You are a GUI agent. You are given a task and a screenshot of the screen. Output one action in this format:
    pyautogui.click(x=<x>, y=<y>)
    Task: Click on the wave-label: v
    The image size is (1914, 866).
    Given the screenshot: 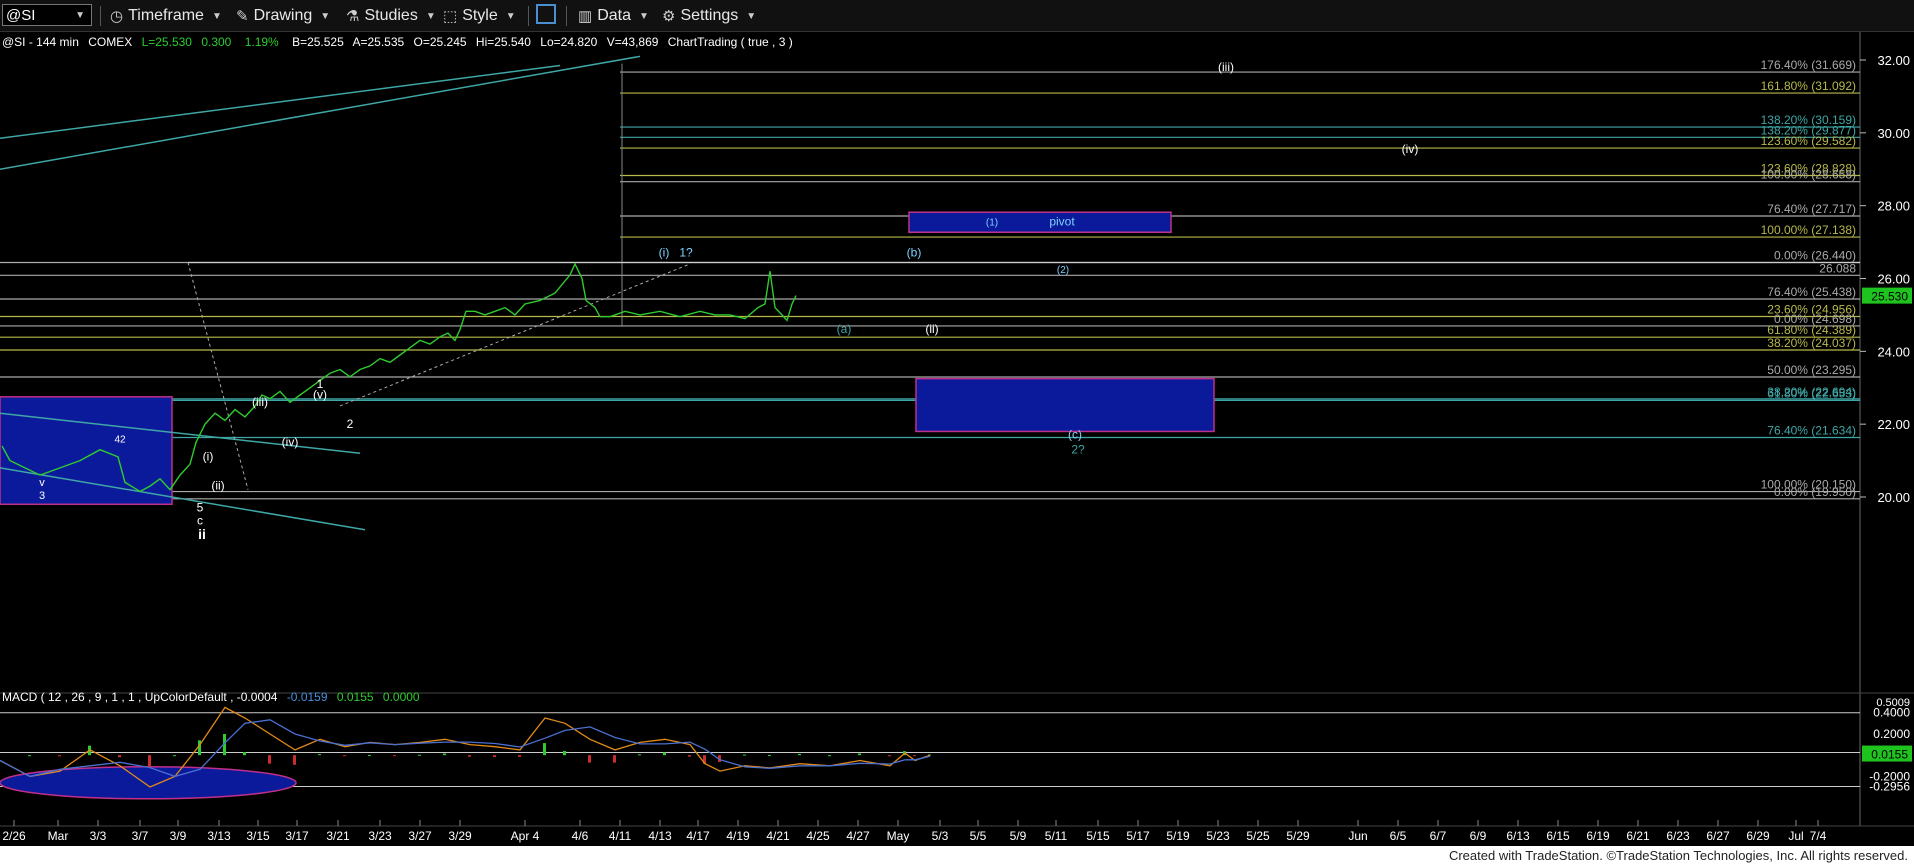 What is the action you would take?
    pyautogui.click(x=42, y=483)
    